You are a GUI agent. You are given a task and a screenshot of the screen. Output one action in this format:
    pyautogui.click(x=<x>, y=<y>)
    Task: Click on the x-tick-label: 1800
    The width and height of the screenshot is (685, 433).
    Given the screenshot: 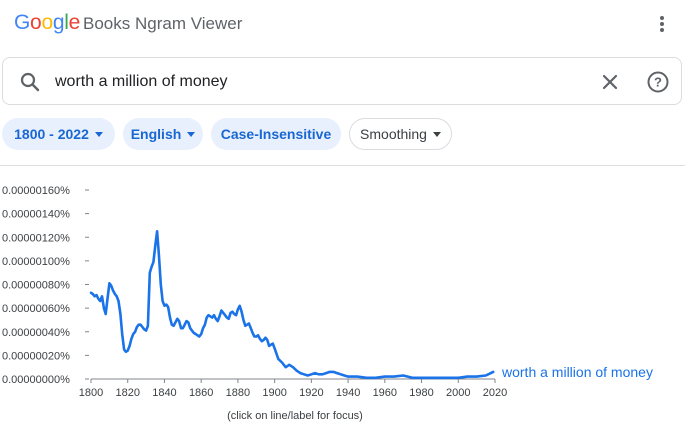 What is the action you would take?
    pyautogui.click(x=91, y=393)
    